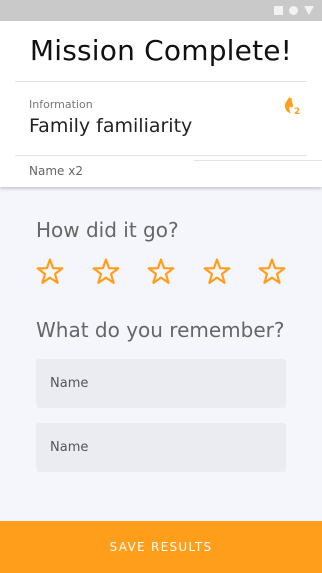  What do you see at coordinates (161, 50) in the screenshot?
I see `page-title: Mission Complete!` at bounding box center [161, 50].